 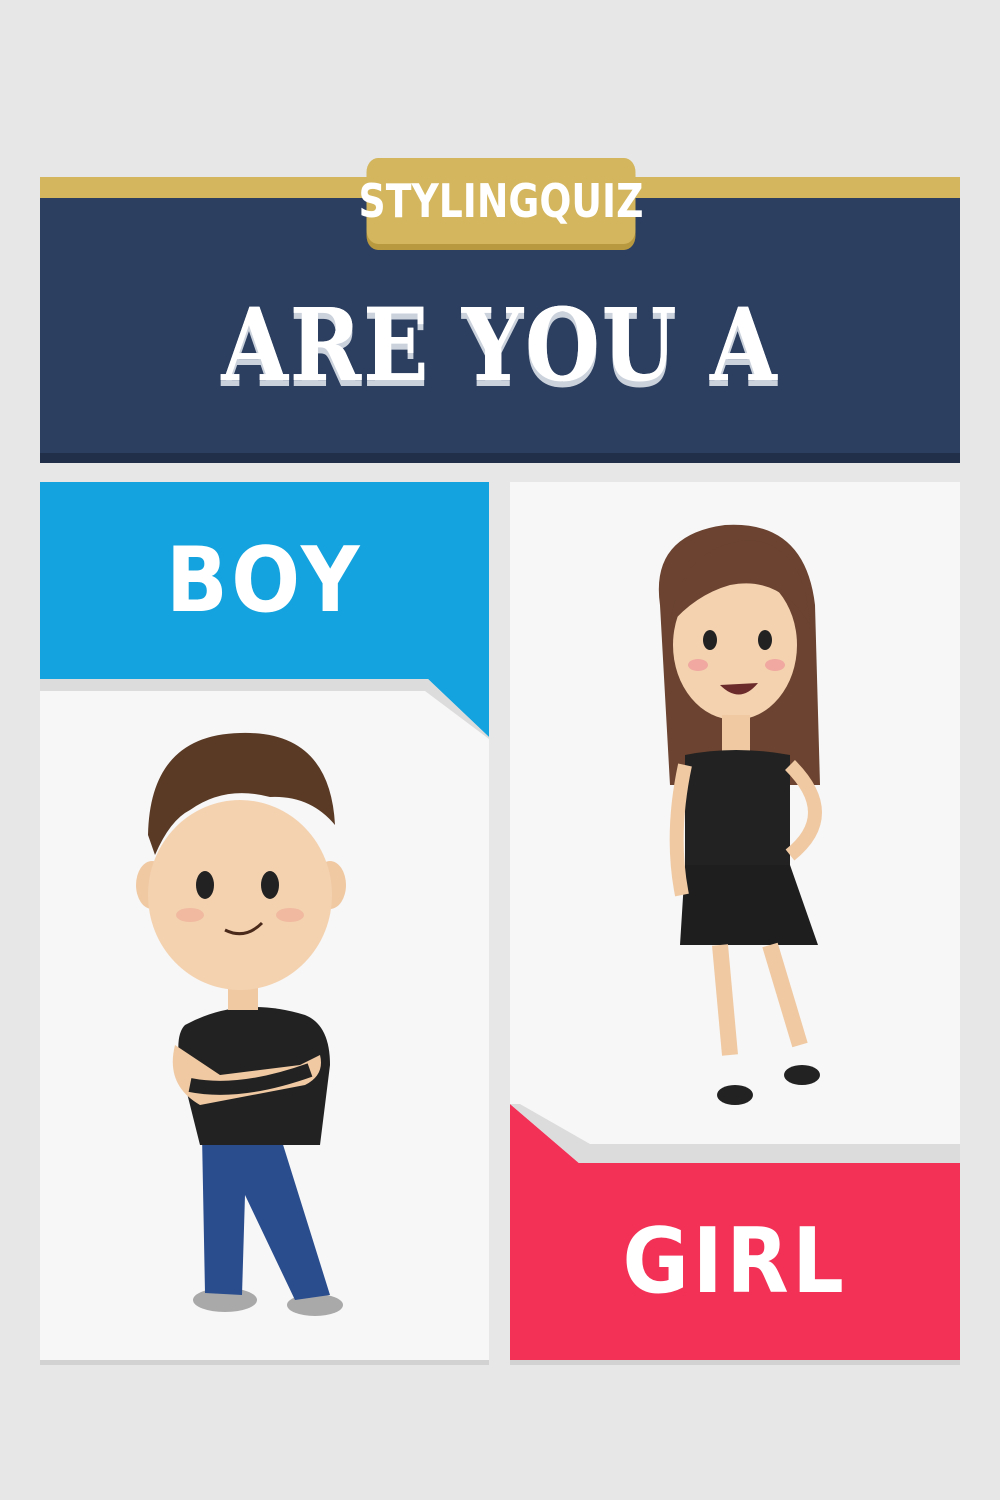 I want to click on boy-option-label: BOY, so click(x=264, y=580).